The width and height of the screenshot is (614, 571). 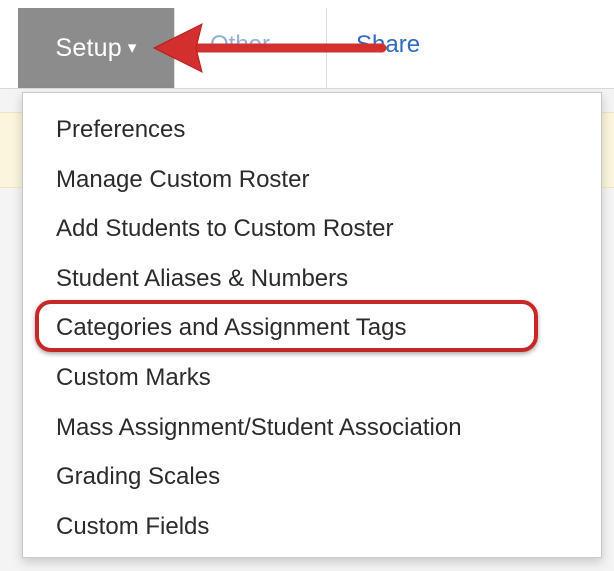 I want to click on menu-item-preferences: Preferences, so click(x=312, y=130).